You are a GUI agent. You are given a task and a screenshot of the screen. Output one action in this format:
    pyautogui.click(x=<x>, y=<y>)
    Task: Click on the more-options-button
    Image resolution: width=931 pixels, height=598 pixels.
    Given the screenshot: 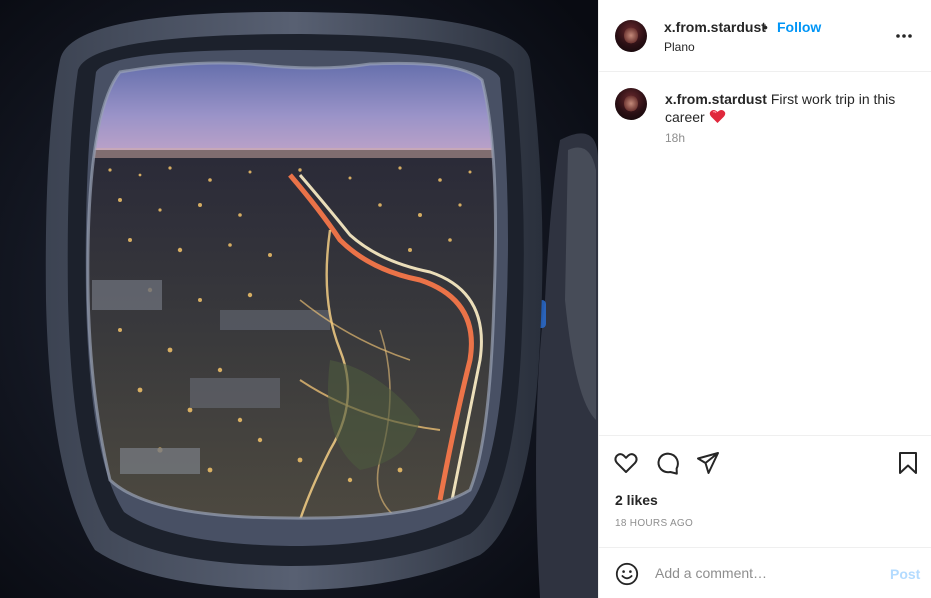 What is the action you would take?
    pyautogui.click(x=906, y=36)
    